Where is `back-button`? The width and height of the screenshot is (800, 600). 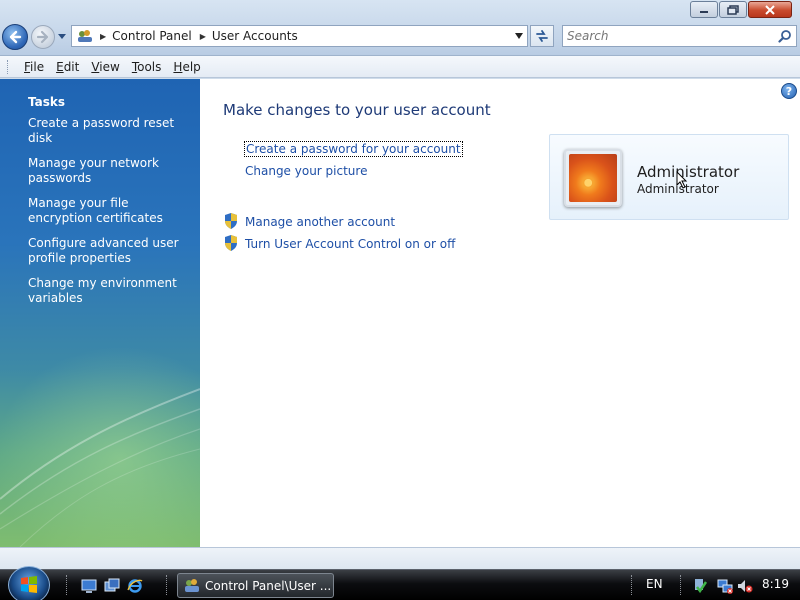
back-button is located at coordinates (15, 37).